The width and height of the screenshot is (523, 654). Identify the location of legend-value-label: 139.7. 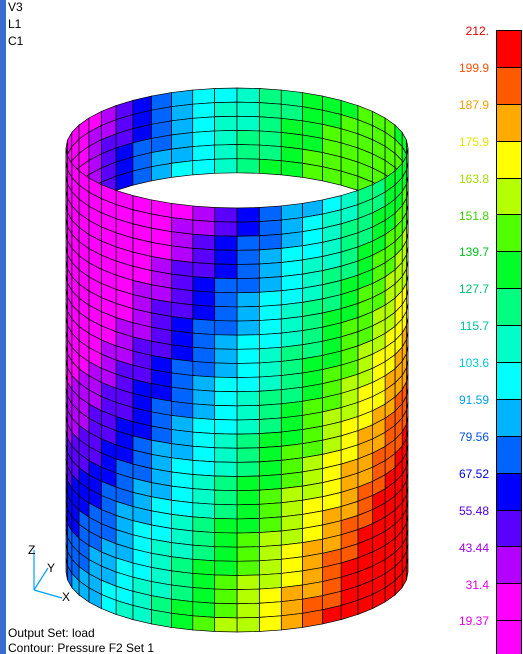
(473, 252).